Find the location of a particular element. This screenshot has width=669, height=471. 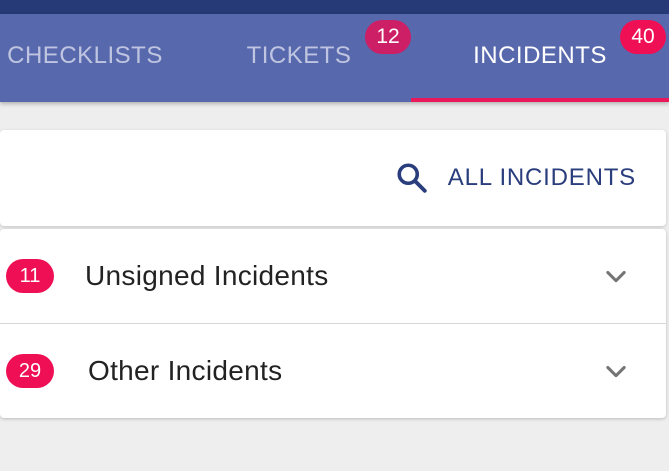

tab-checklists: CHECKLISTS is located at coordinates (85, 58).